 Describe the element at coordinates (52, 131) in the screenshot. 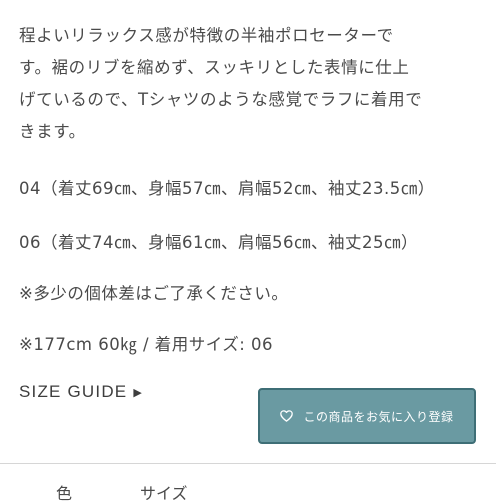

I see `description-line: きます。` at that location.